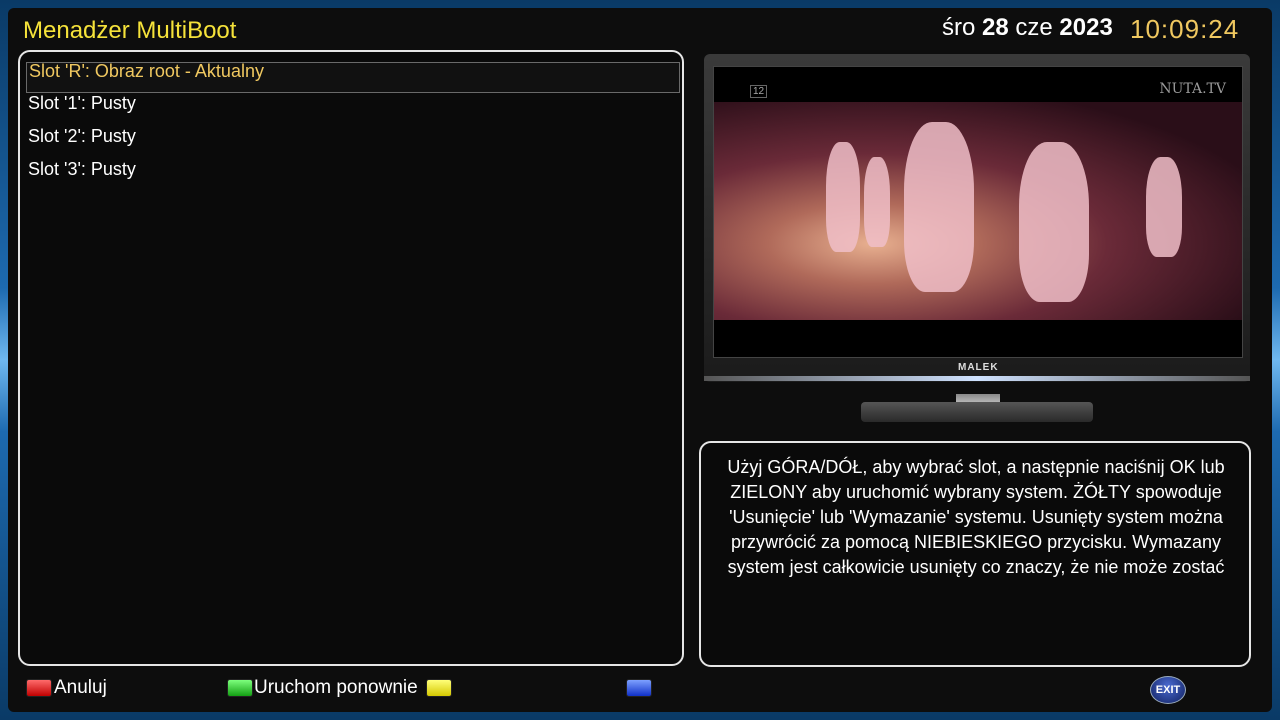 The width and height of the screenshot is (1280, 720). I want to click on date-display: śro 28 cze 2023, so click(1027, 28).